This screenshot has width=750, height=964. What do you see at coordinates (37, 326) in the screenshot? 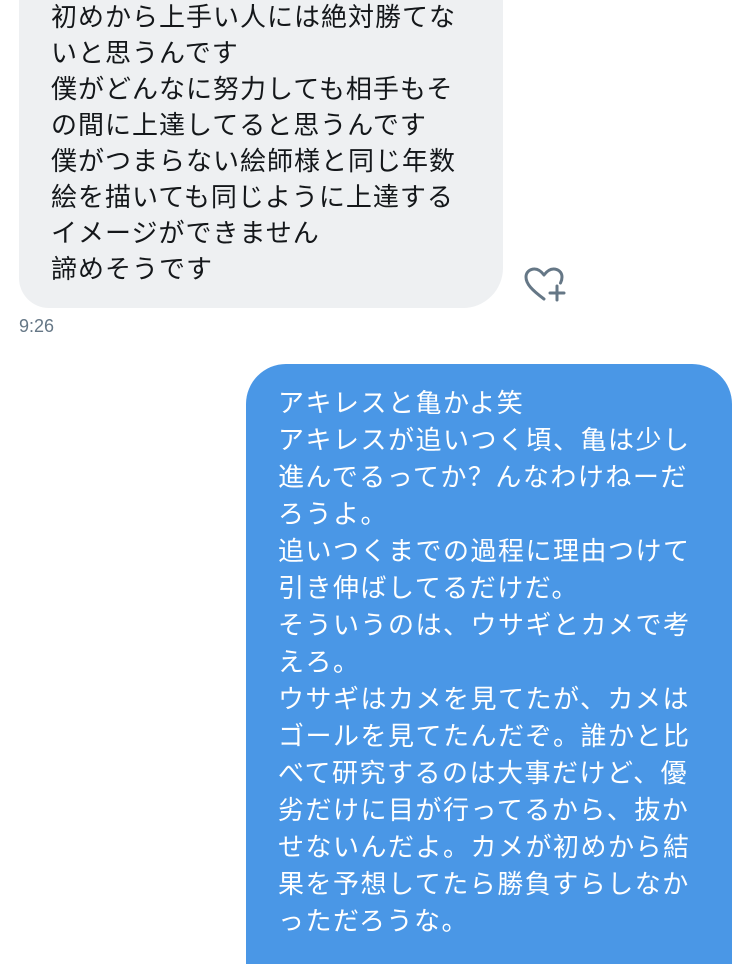
I see `message-timestamp: 9:26` at bounding box center [37, 326].